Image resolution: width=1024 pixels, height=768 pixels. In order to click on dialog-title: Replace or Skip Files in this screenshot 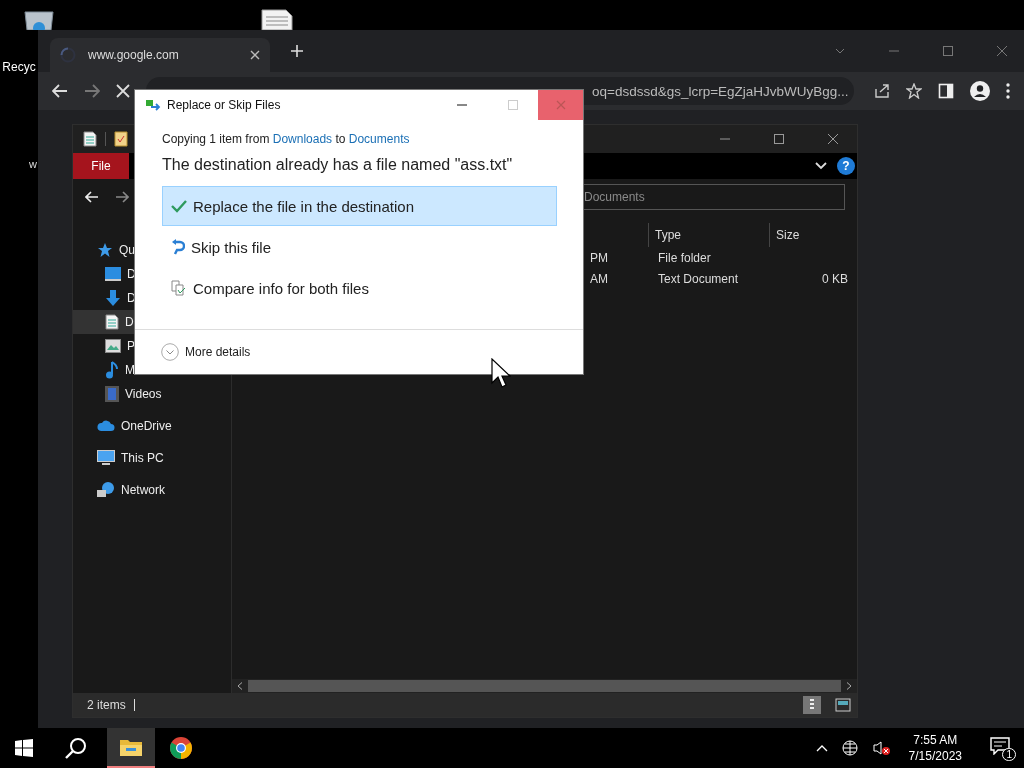, I will do `click(224, 105)`.